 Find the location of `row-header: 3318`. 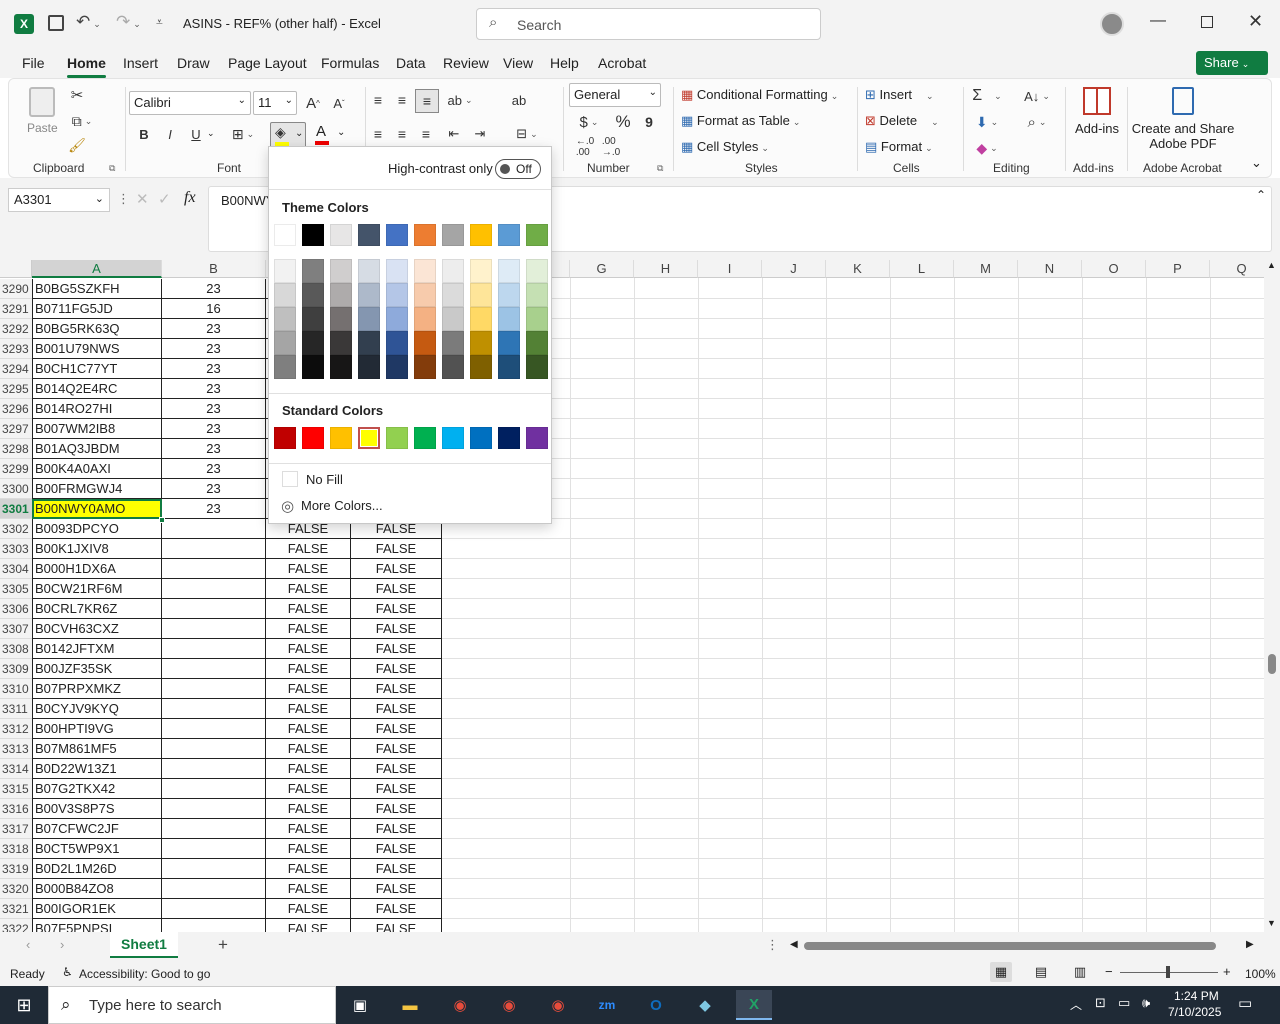

row-header: 3318 is located at coordinates (16, 849).